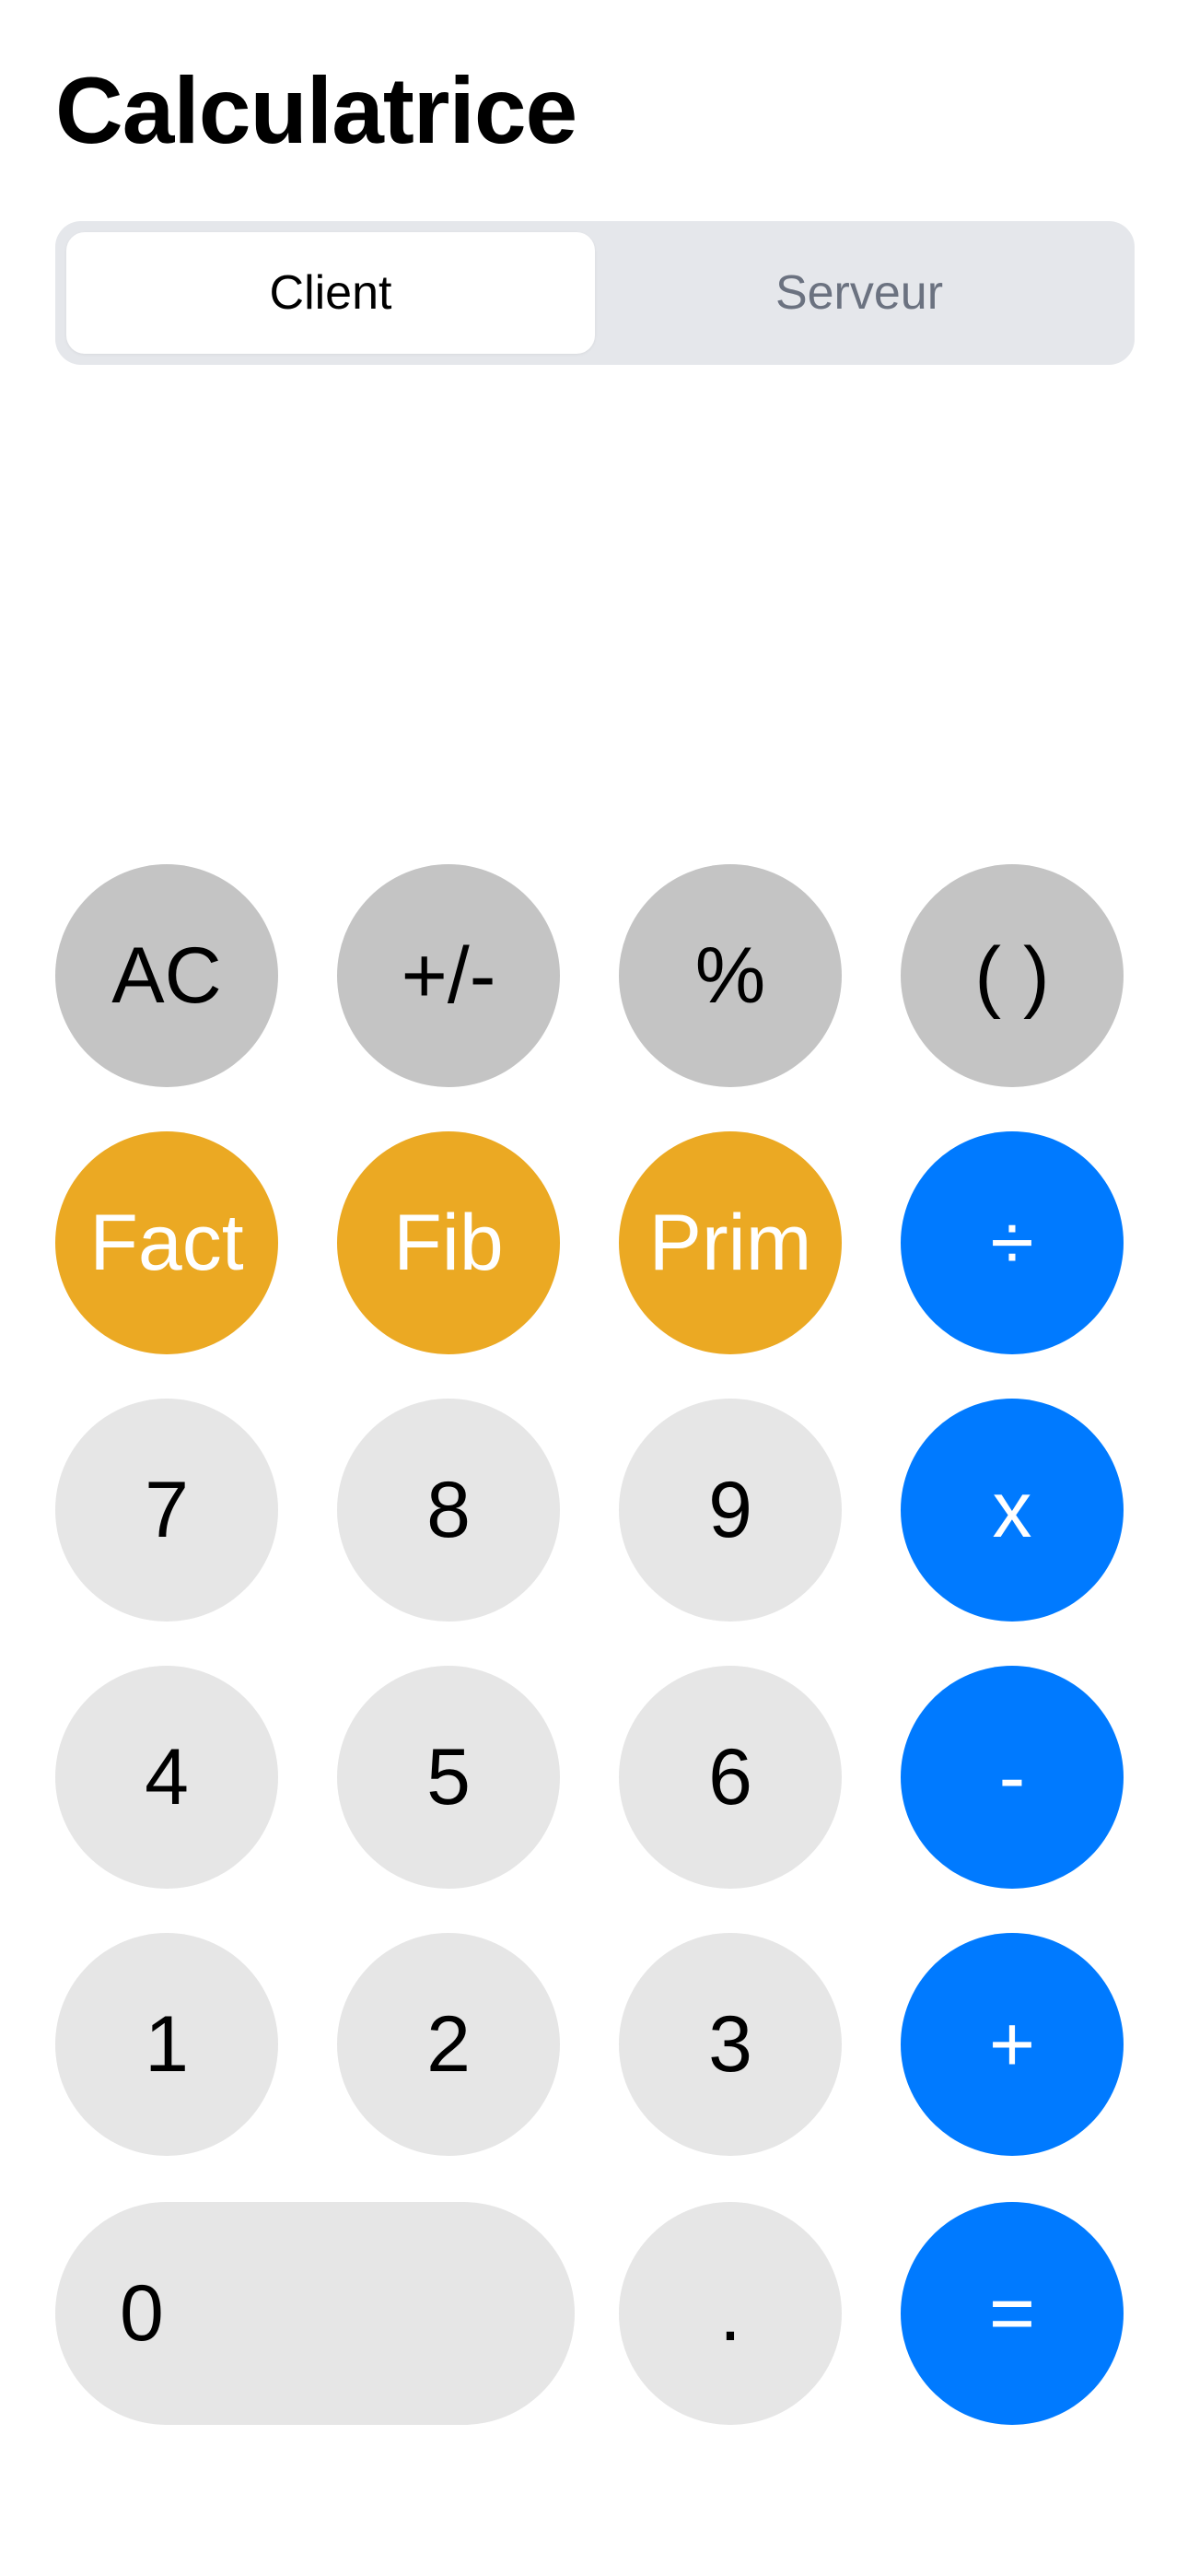 This screenshot has width=1188, height=2576. I want to click on digit-4-button: 4, so click(166, 1777).